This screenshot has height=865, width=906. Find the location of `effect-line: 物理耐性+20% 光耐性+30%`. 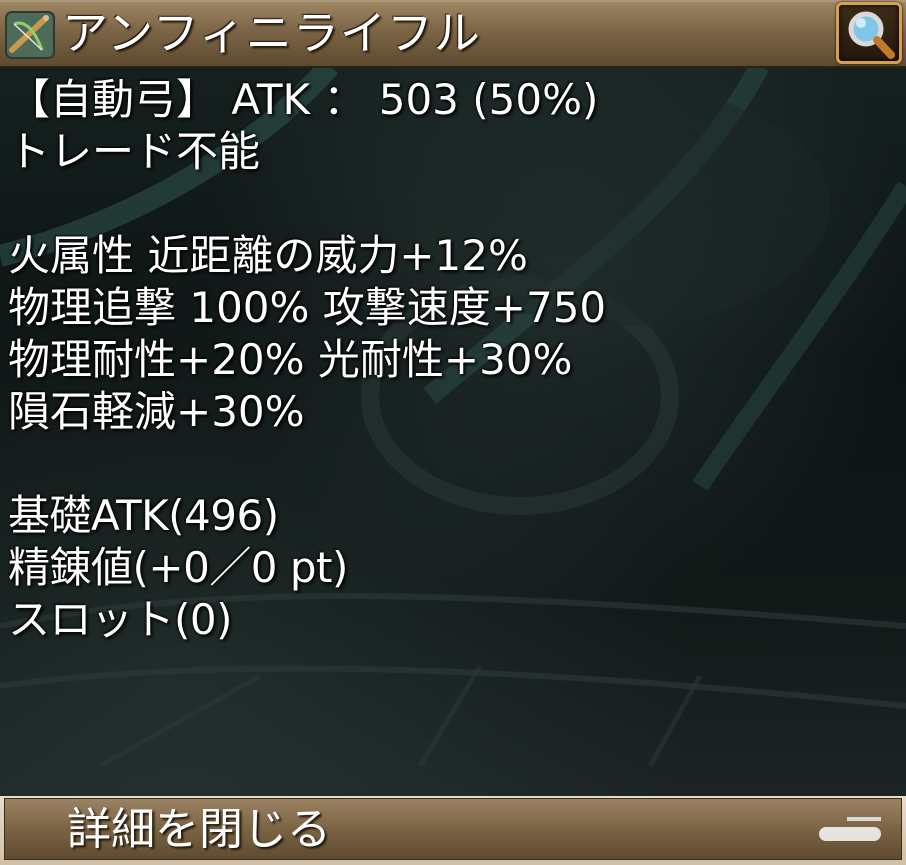

effect-line: 物理耐性+20% 光耐性+30% is located at coordinates (290, 359).